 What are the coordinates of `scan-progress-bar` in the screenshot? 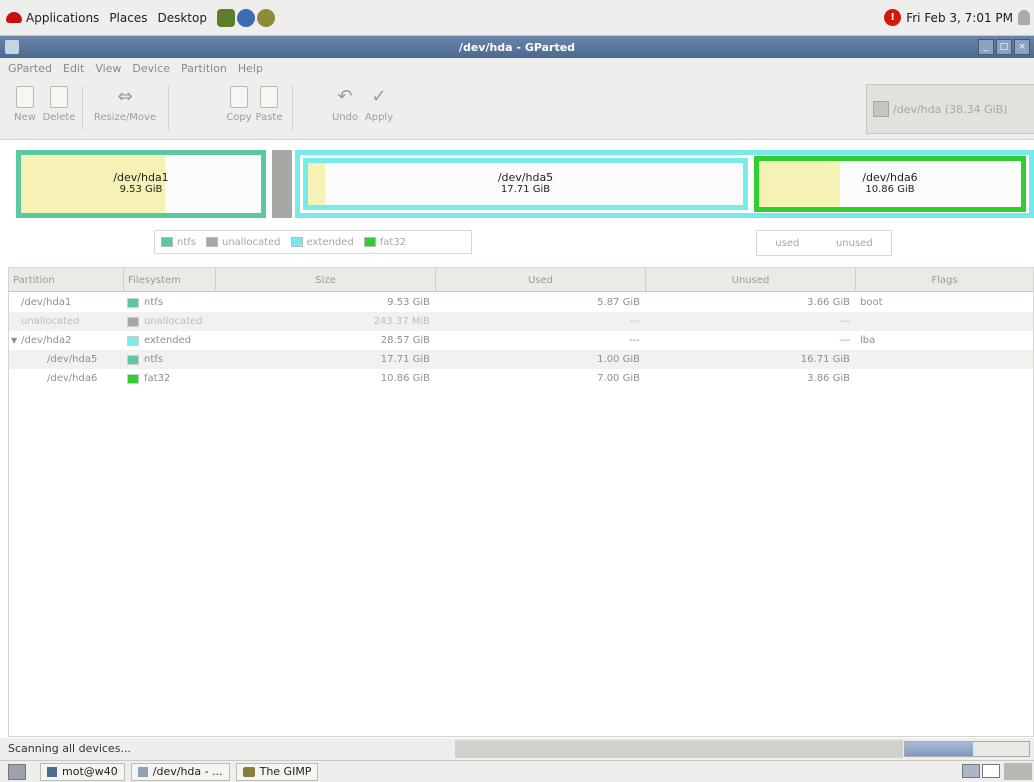 It's located at (967, 749).